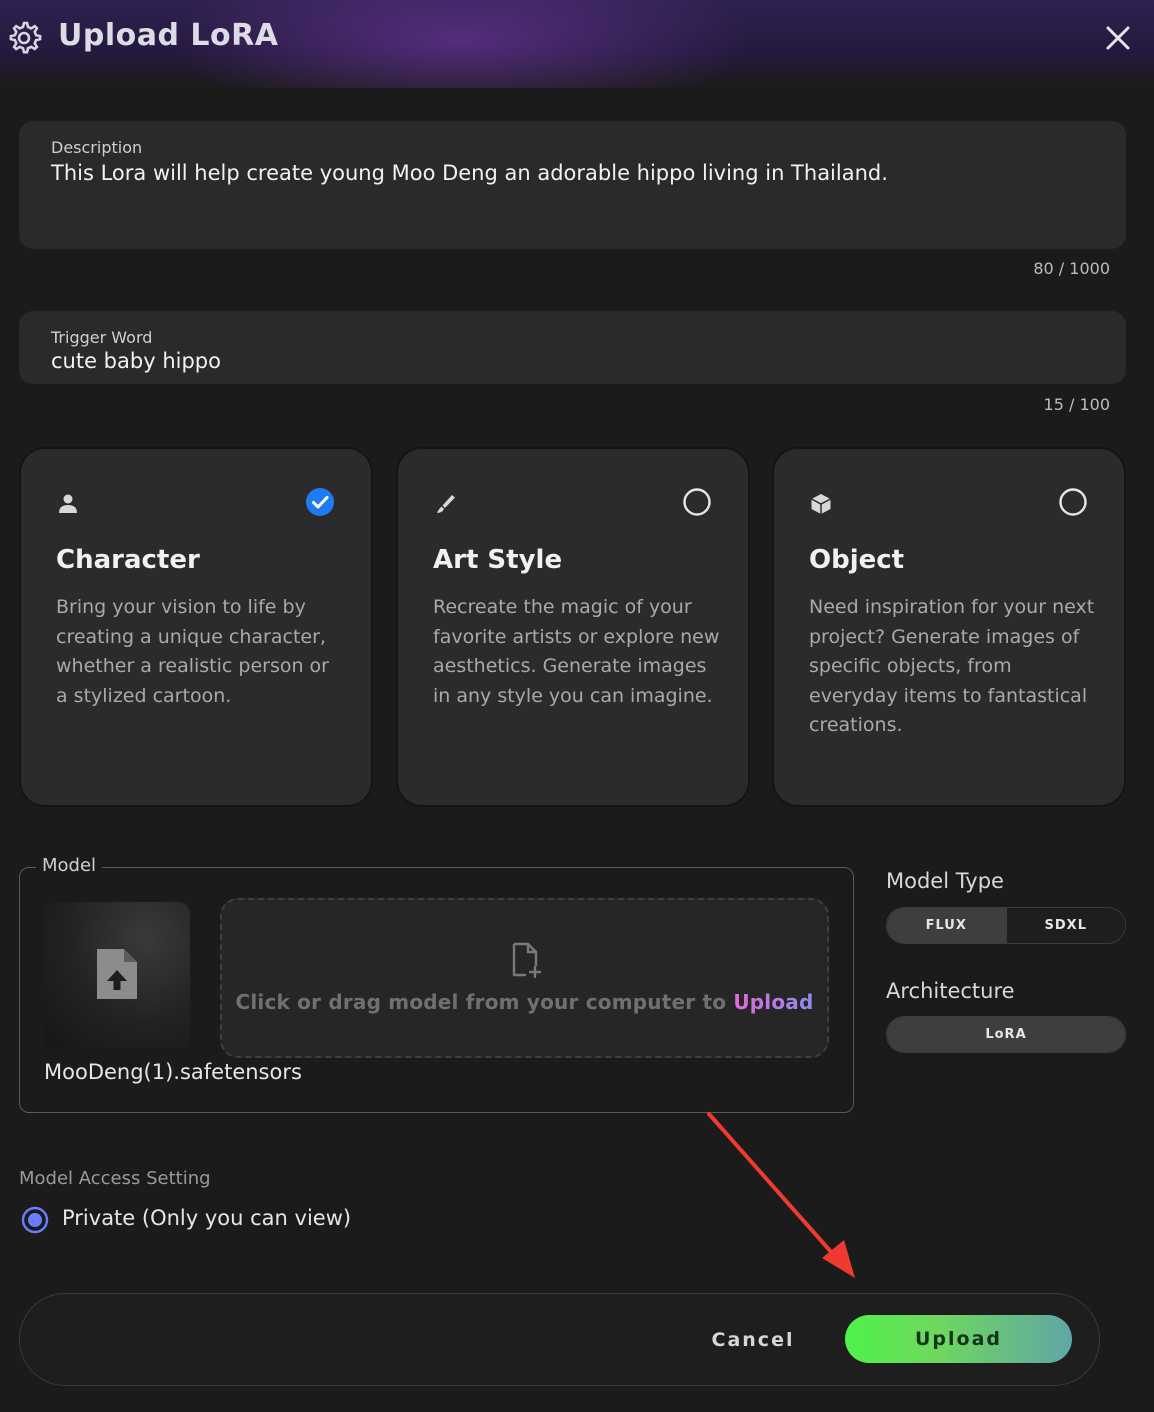  I want to click on annotation-arrow-icon, so click(781, 1195).